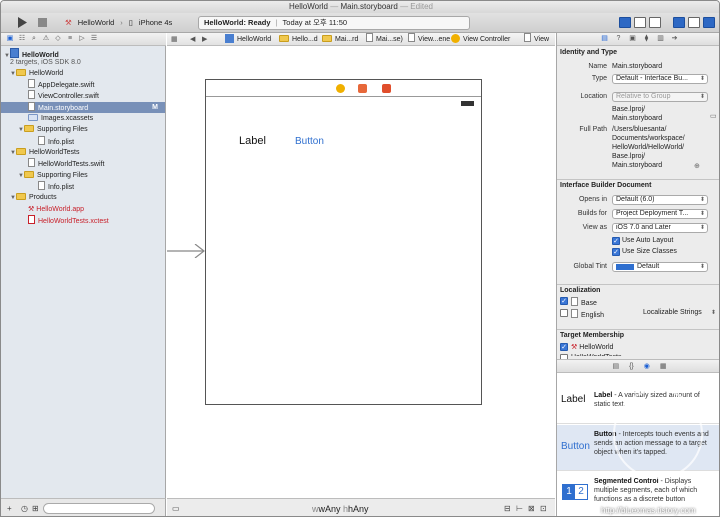  I want to click on back-icon: ◀, so click(192, 39).